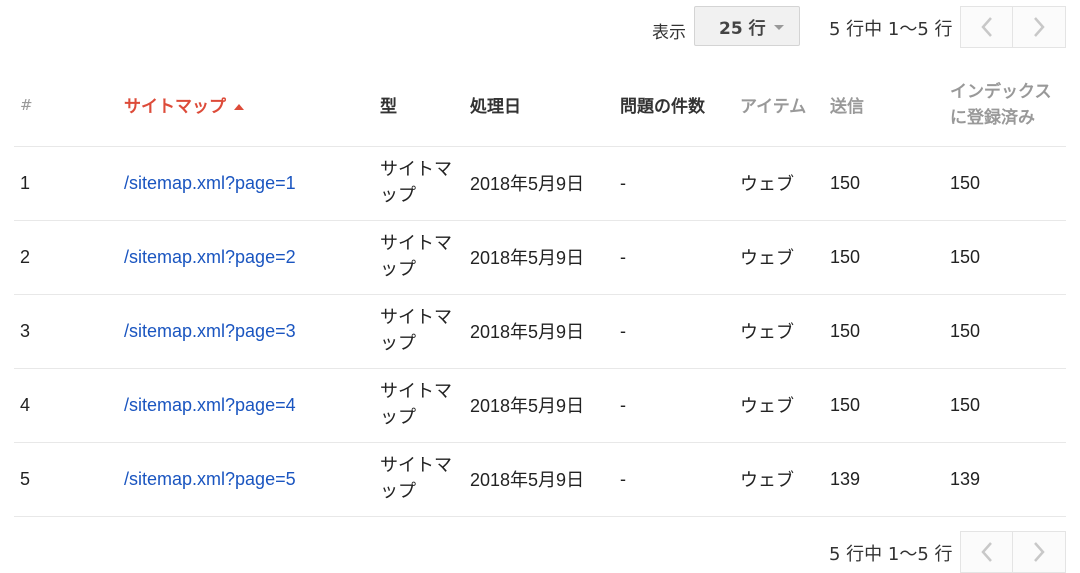 Image resolution: width=1080 pixels, height=573 pixels. What do you see at coordinates (66, 105) in the screenshot?
I see `column-header-num: #` at bounding box center [66, 105].